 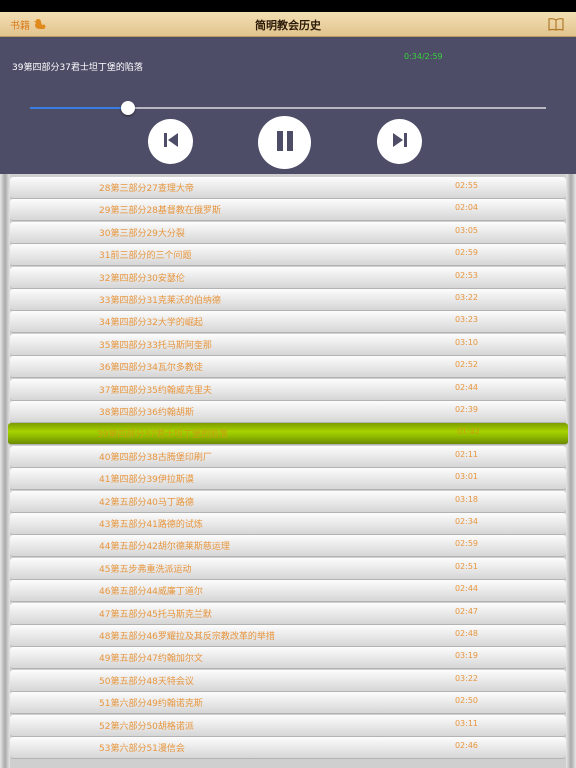 I want to click on track-title: 33第四部分31克莱沃的伯纳德, so click(x=160, y=301).